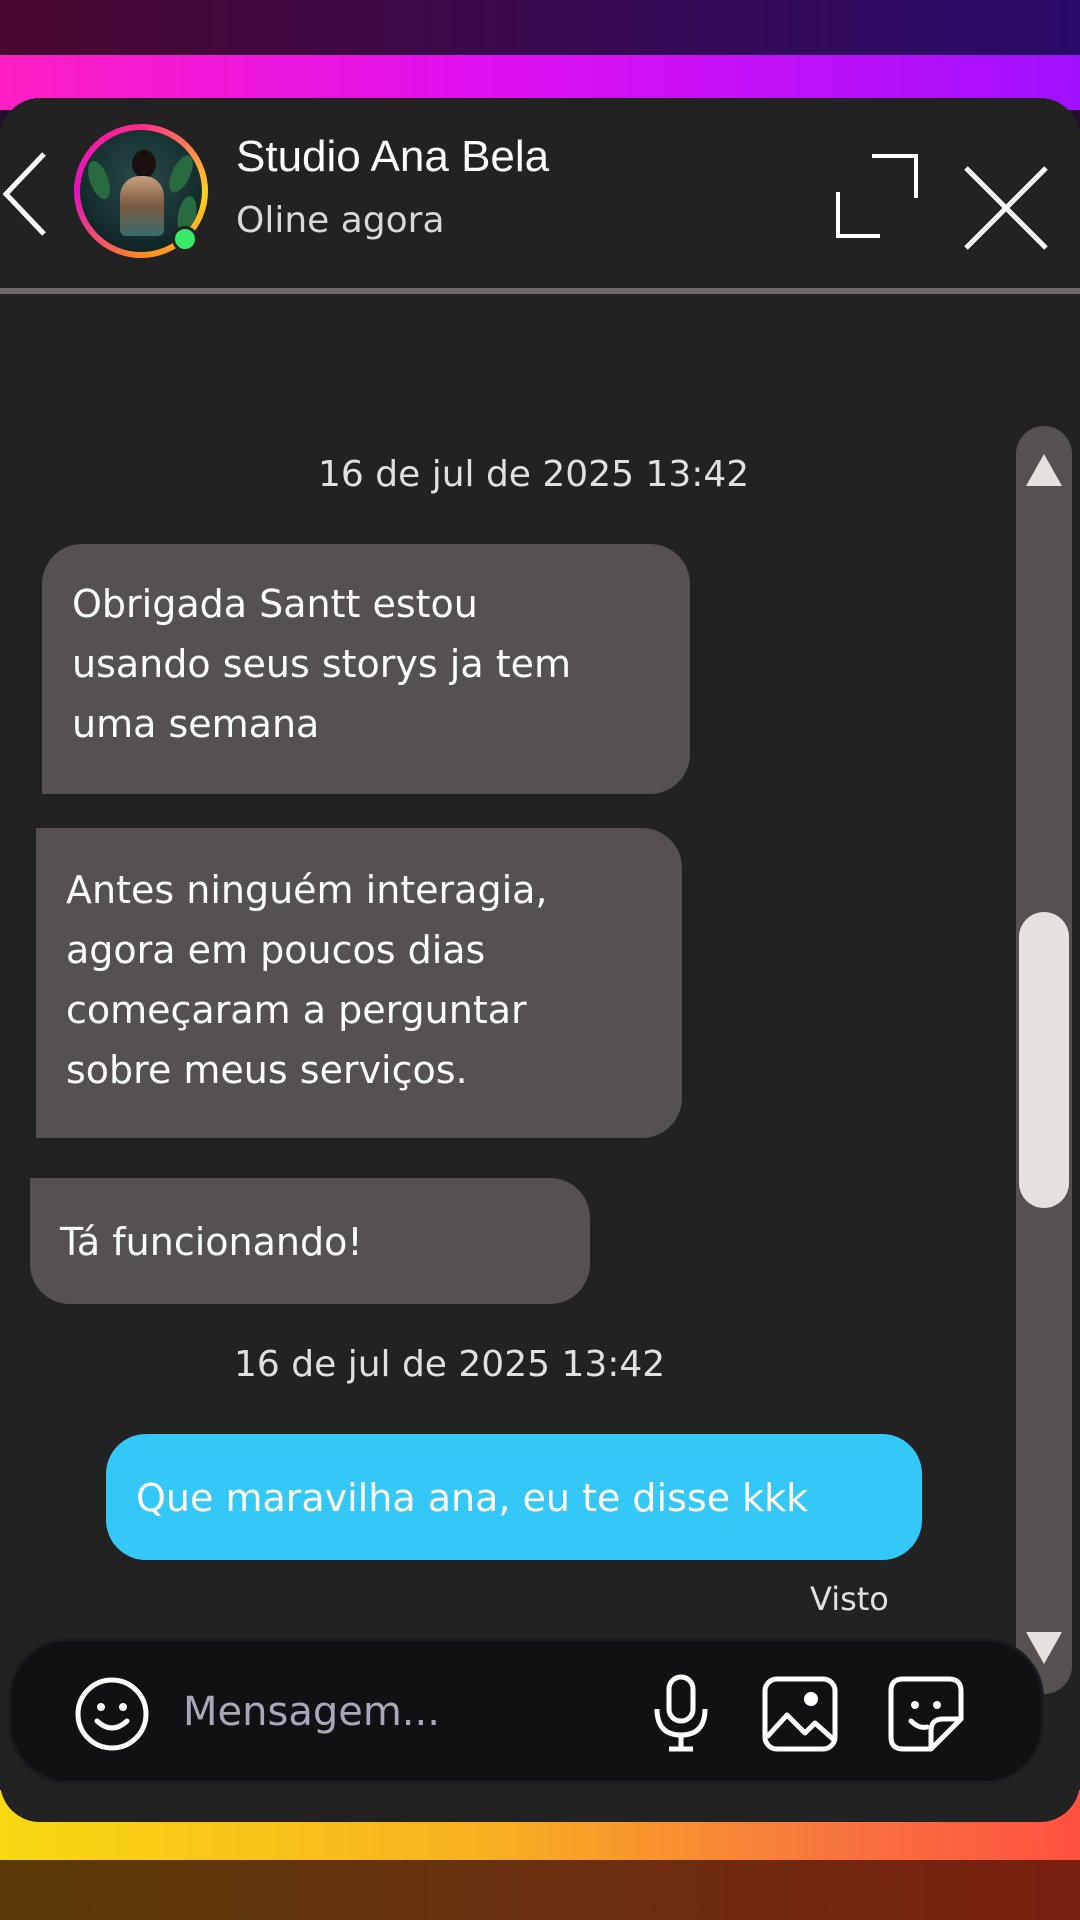 The height and width of the screenshot is (1920, 1080). Describe the element at coordinates (540, 193) in the screenshot. I see `chat-header: Studio Ana Bela Oline agora` at that location.